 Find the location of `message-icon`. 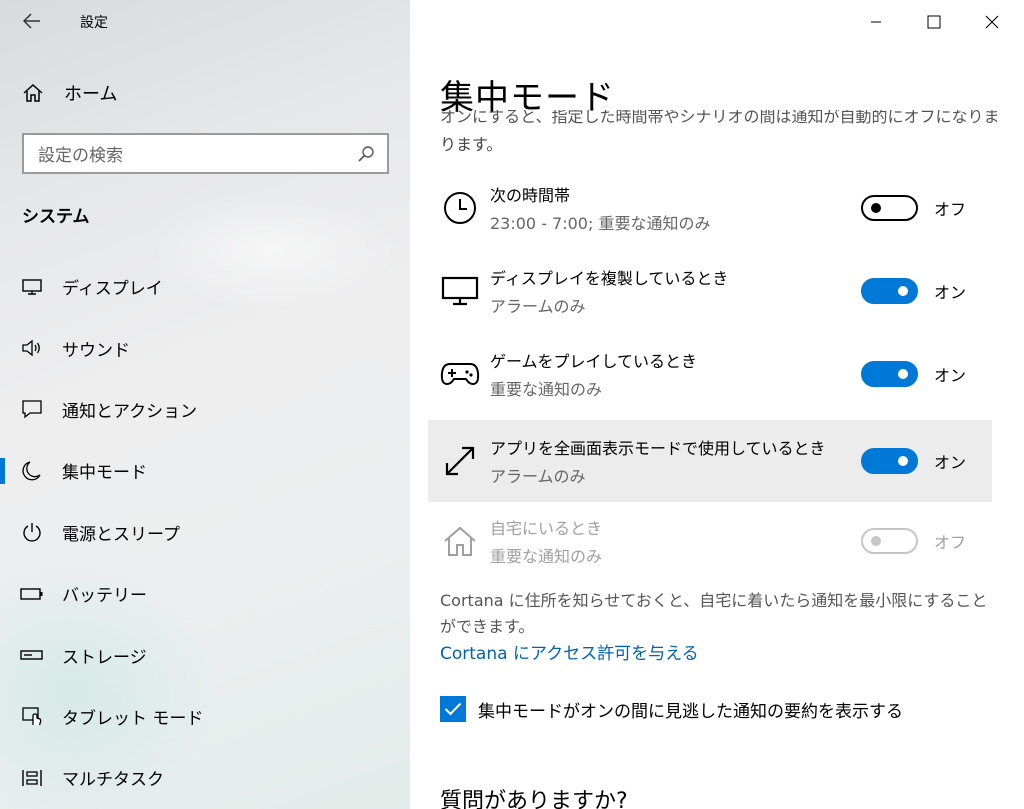

message-icon is located at coordinates (32, 409).